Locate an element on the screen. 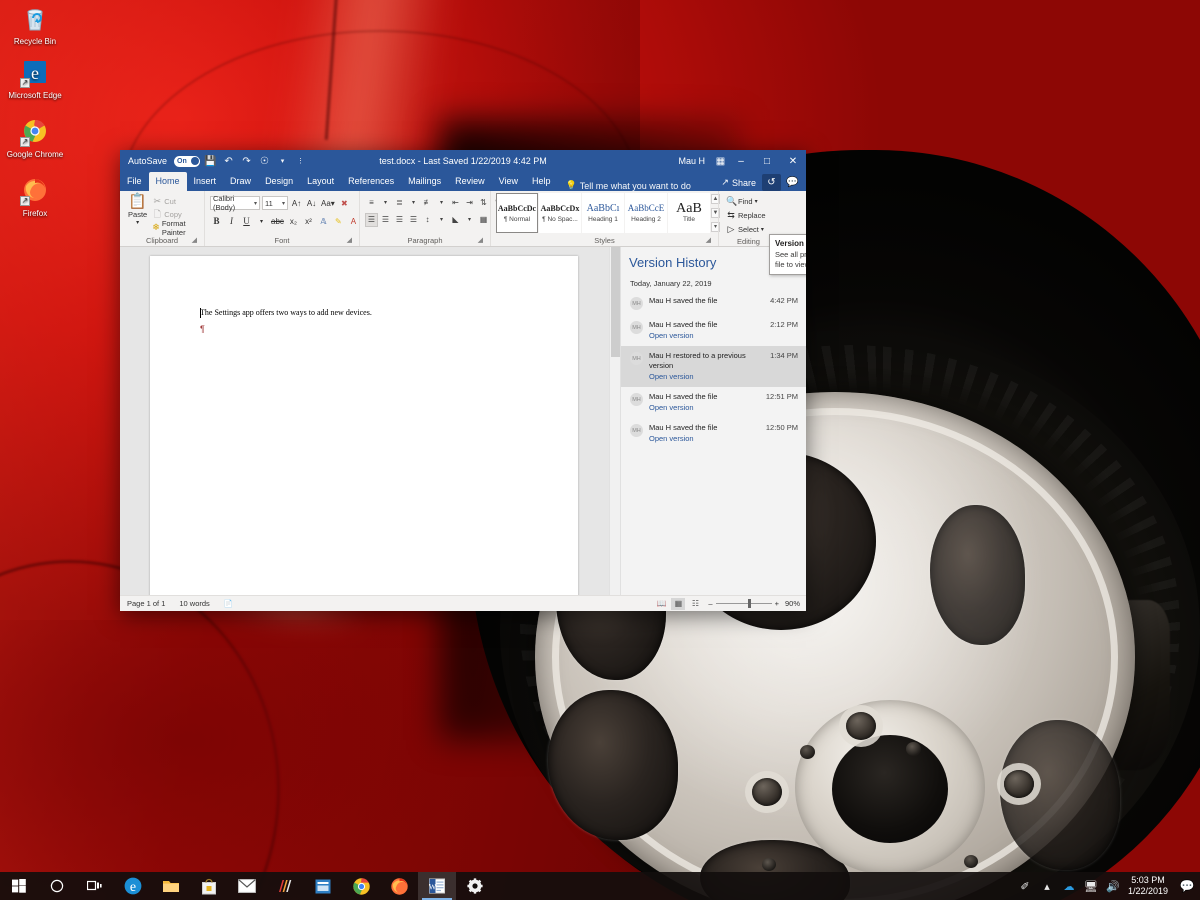  superscript-button: x² is located at coordinates (308, 221).